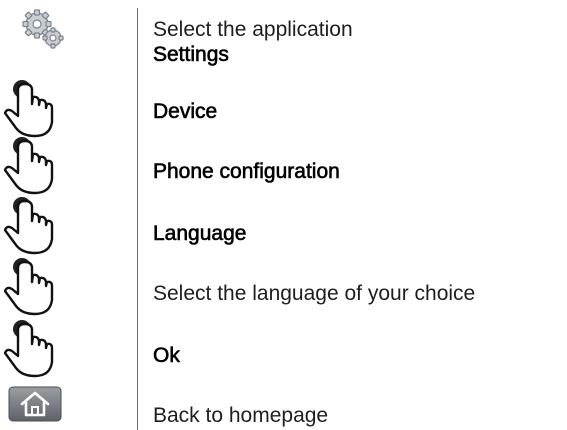 This screenshot has width=567, height=430. I want to click on step-choose-language-label: Select the language of your choice, so click(314, 293).